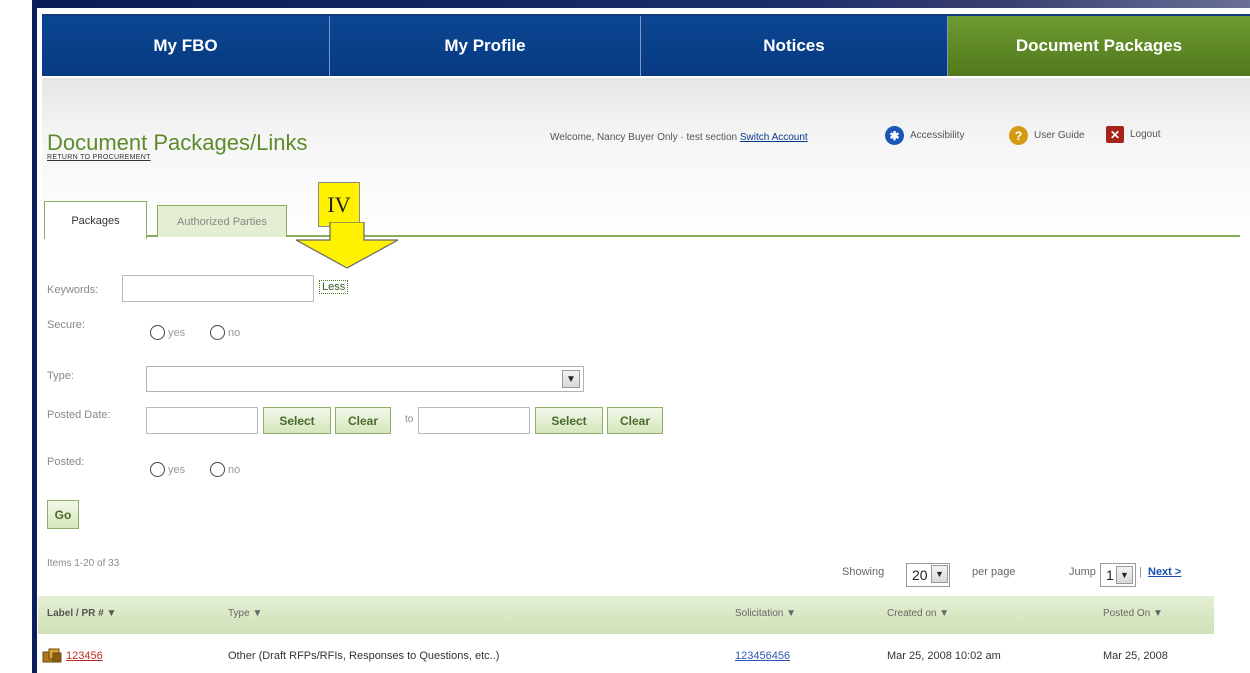  What do you see at coordinates (66, 325) in the screenshot?
I see `secure-label: Secure:` at bounding box center [66, 325].